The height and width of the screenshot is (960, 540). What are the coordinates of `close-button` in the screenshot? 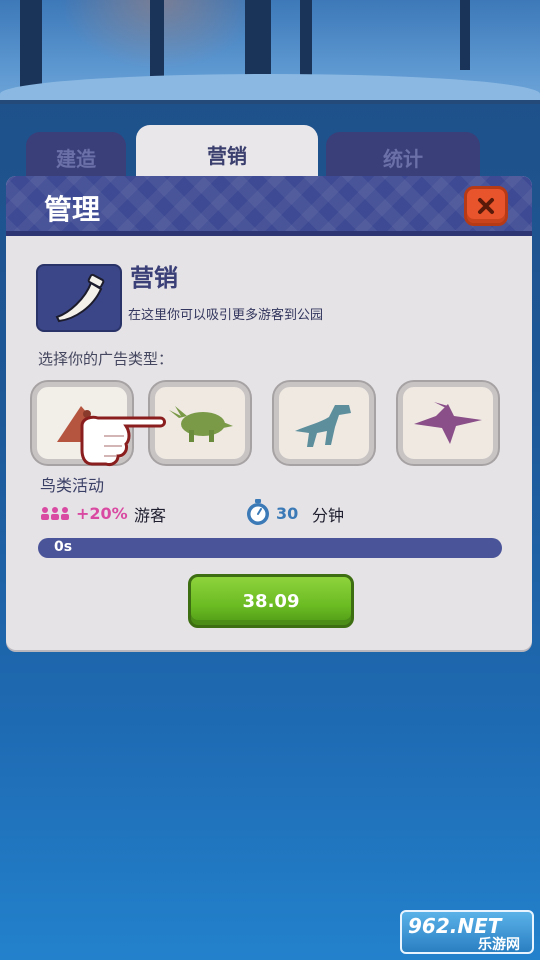 It's located at (486, 206).